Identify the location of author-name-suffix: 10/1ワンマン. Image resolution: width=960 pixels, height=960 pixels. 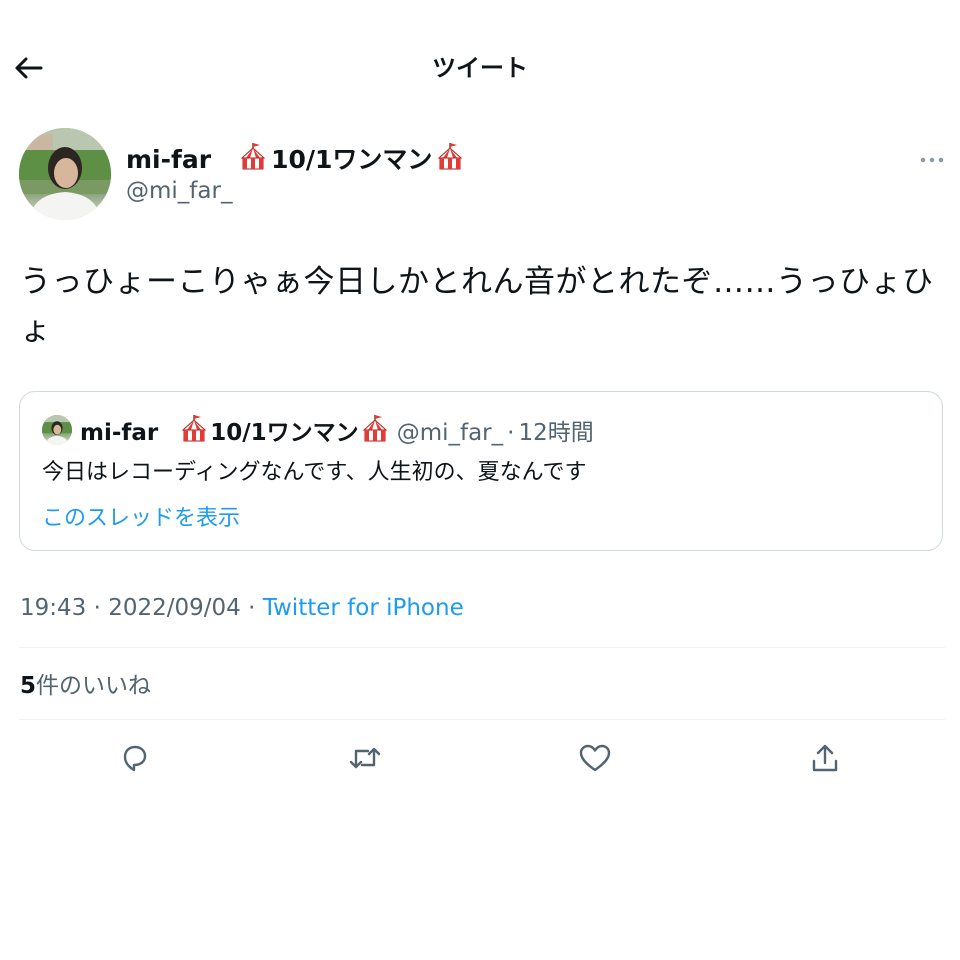
(352, 159).